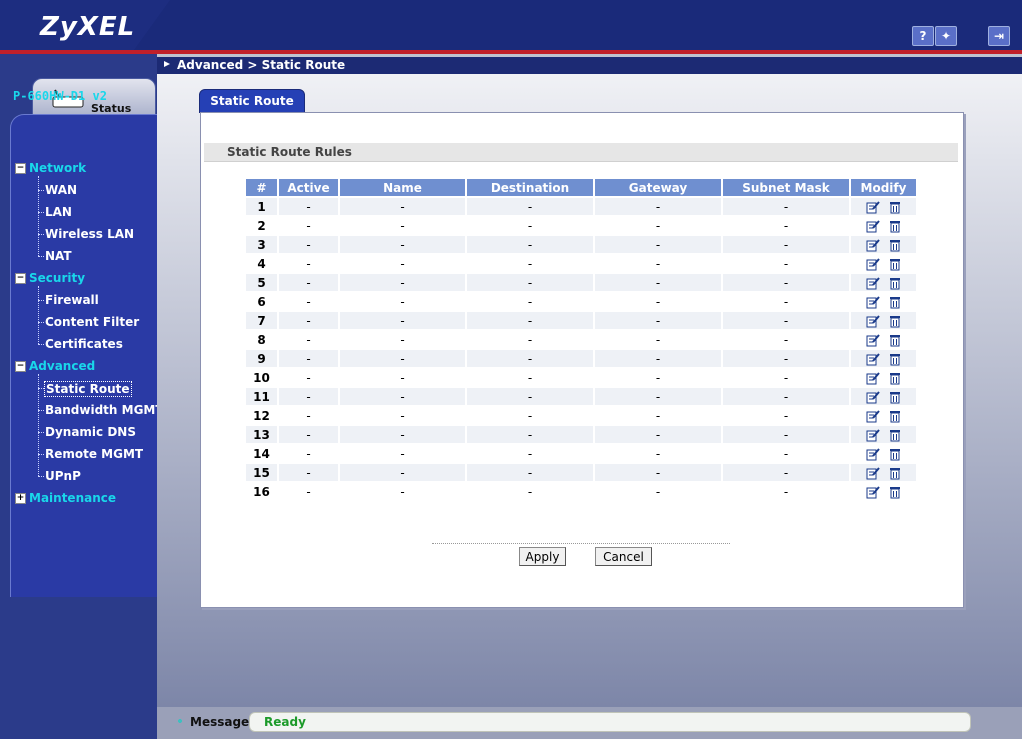  Describe the element at coordinates (581, 282) in the screenshot. I see `table-row: 5-----` at that location.